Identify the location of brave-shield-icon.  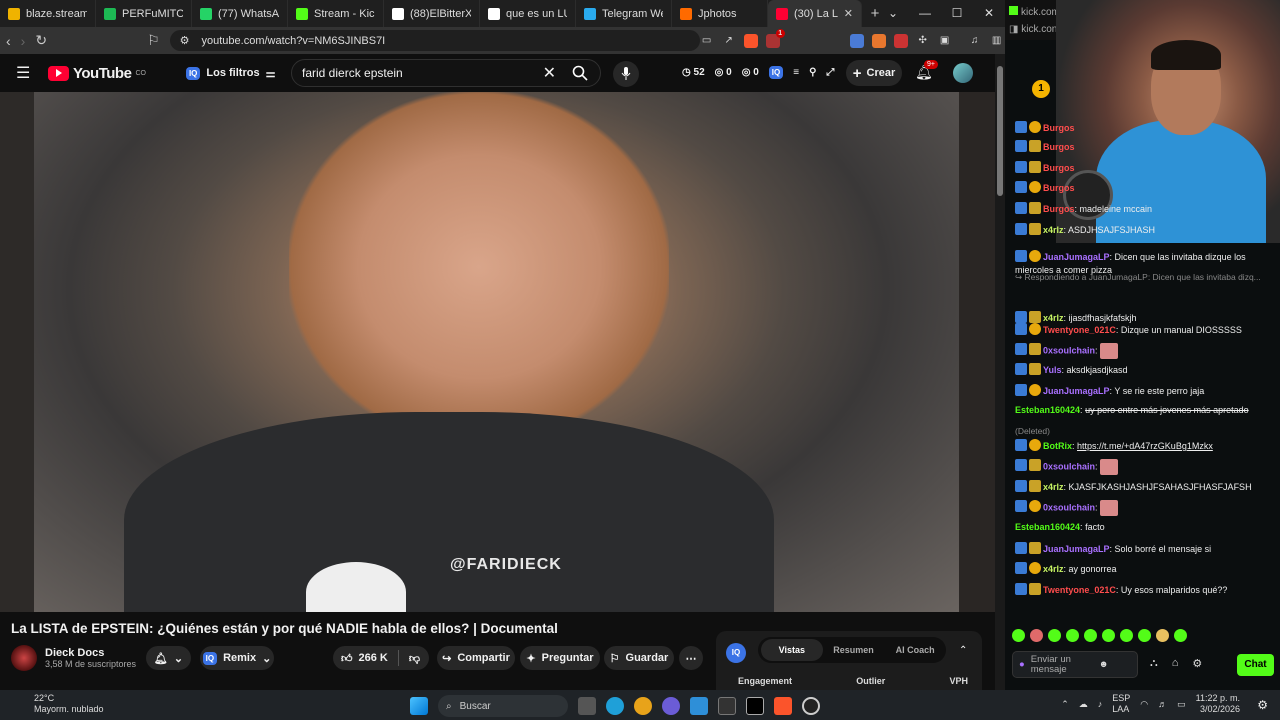
(750, 40).